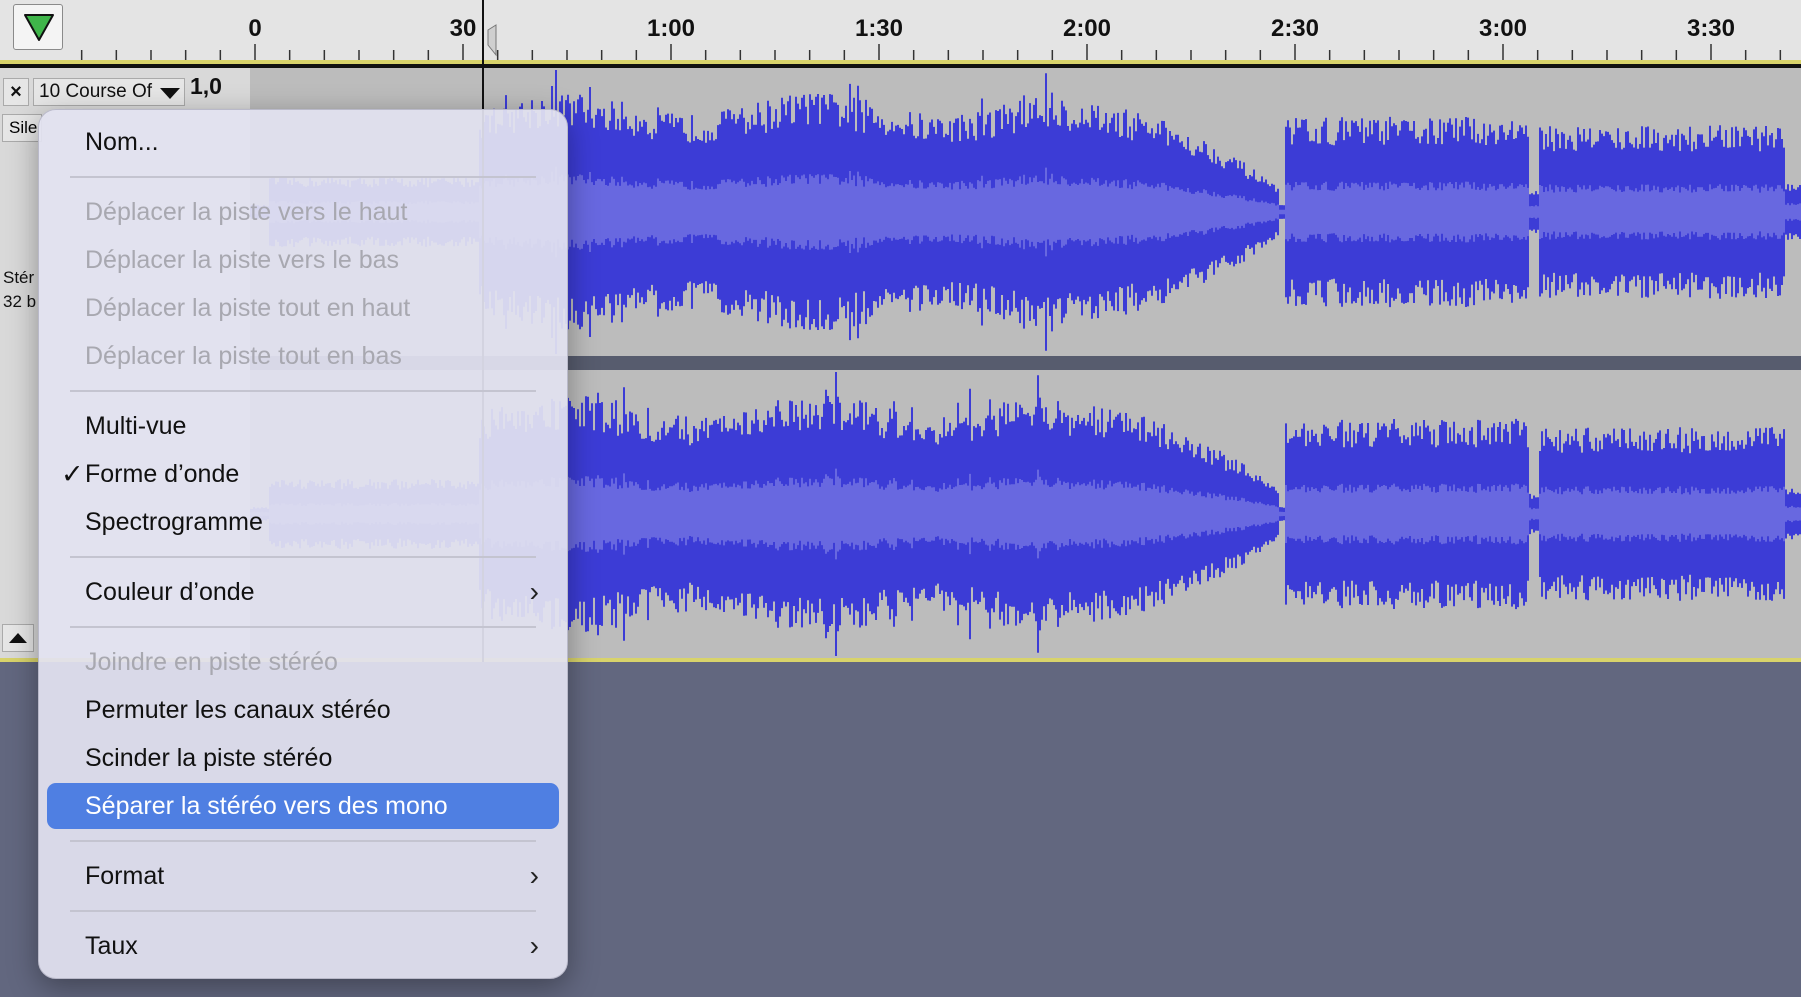 The height and width of the screenshot is (997, 1801). I want to click on track-name-dropdown: 10 Course Of, so click(109, 92).